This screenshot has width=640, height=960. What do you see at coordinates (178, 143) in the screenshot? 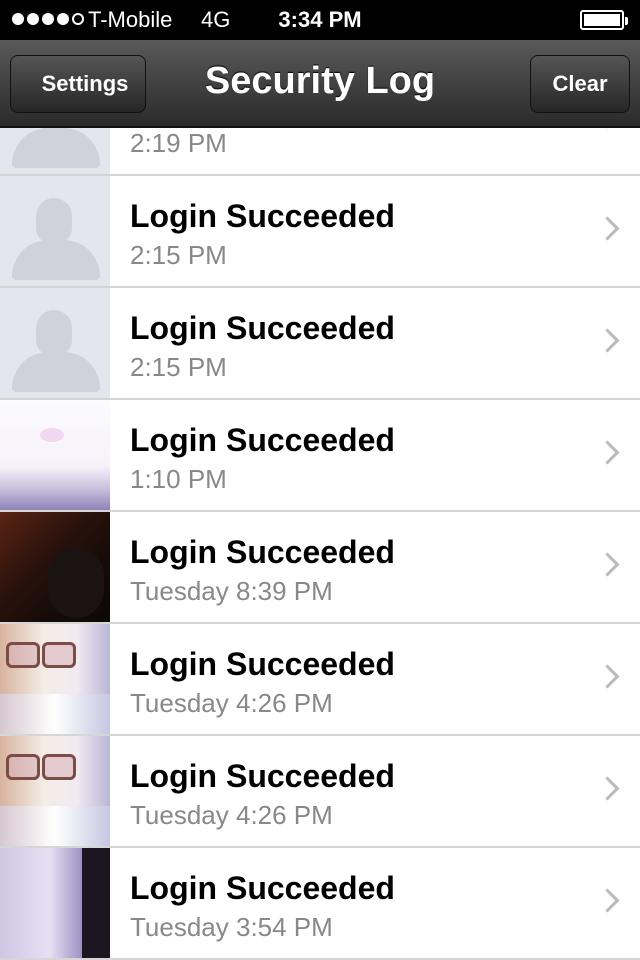
I see `entry-time: 2:19 PM` at bounding box center [178, 143].